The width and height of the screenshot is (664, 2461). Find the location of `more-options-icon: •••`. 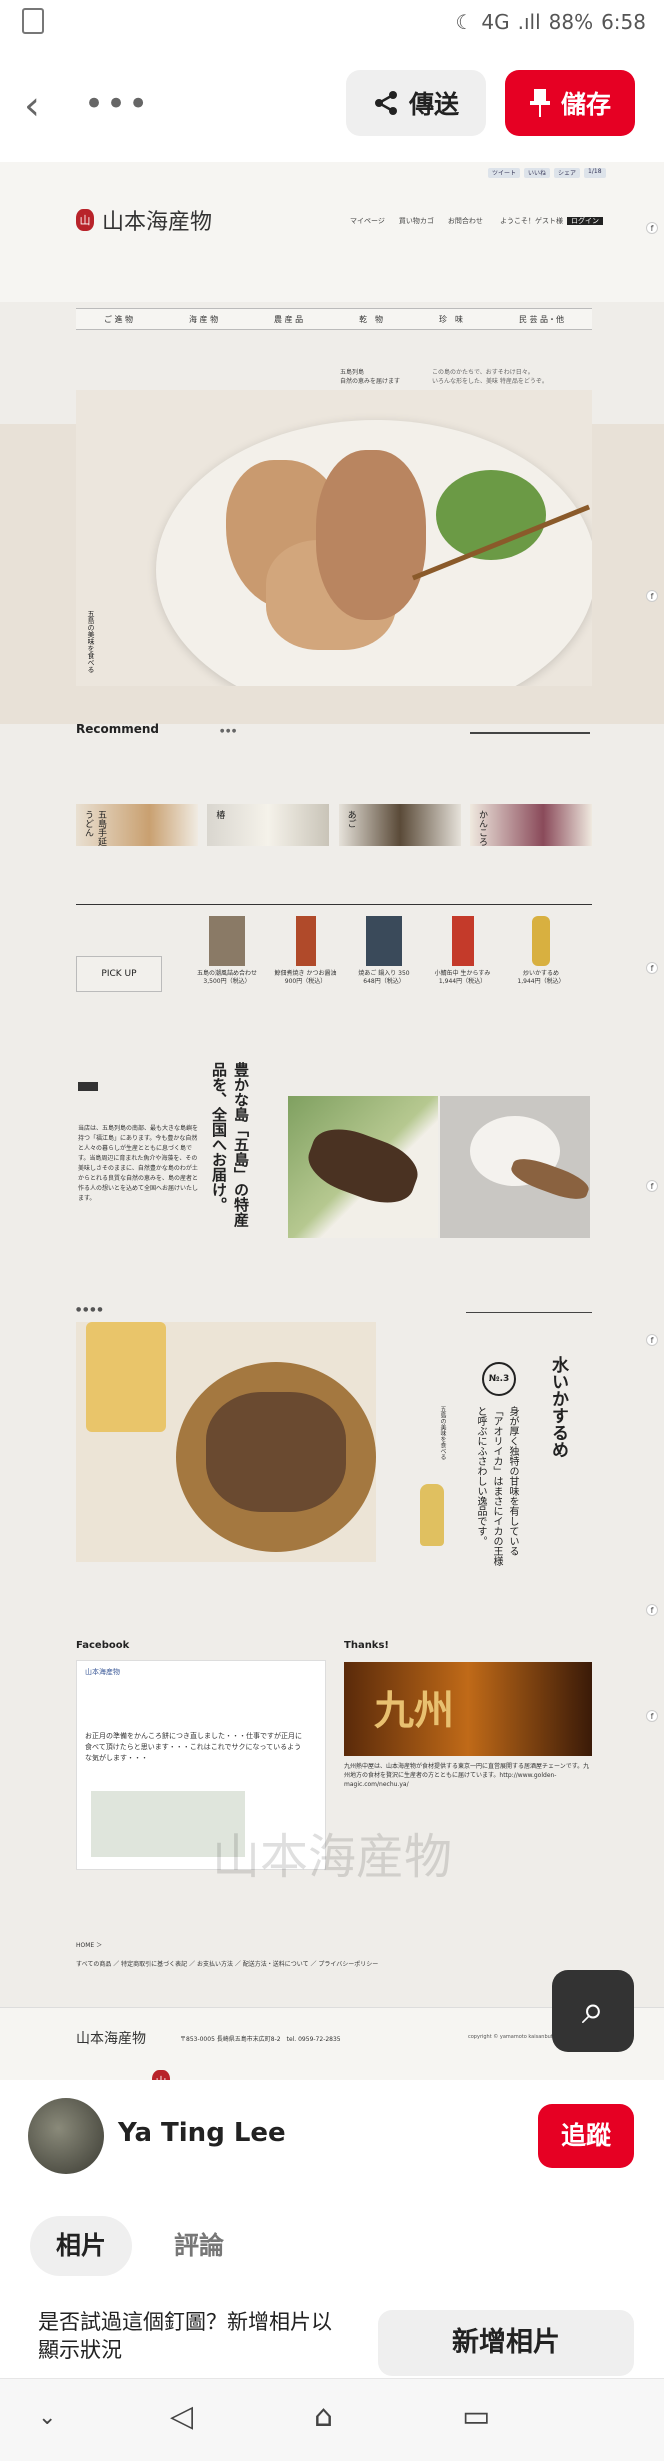

more-options-icon: ••• is located at coordinates (117, 104).